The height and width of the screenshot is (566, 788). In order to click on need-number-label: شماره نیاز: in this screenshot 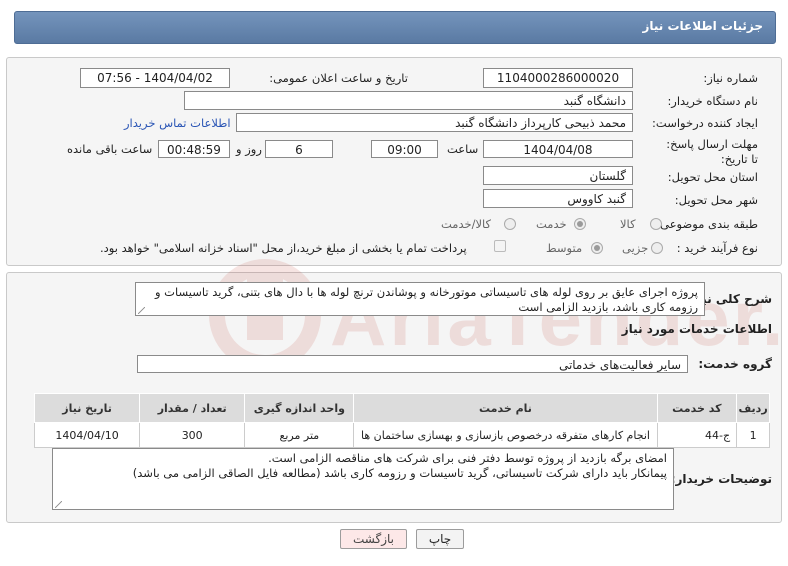, I will do `click(730, 78)`.